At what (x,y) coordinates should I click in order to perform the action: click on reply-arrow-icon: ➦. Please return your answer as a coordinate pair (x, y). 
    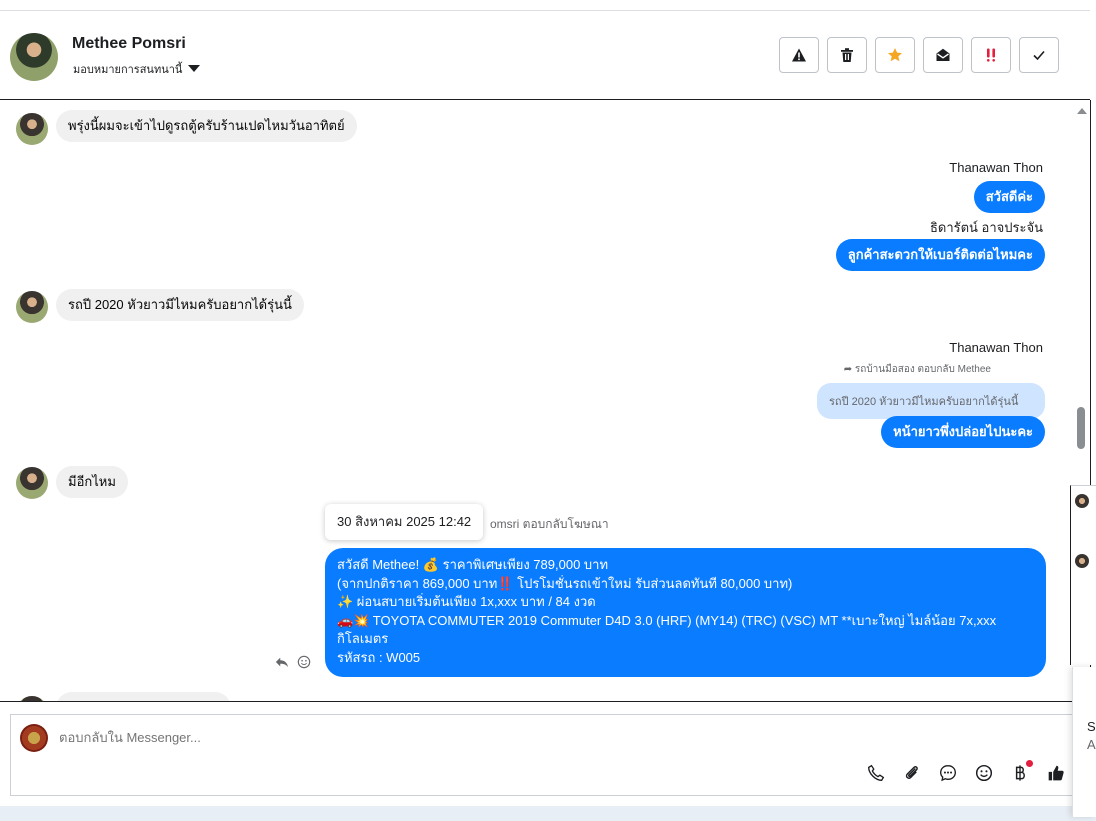
    Looking at the image, I should click on (848, 369).